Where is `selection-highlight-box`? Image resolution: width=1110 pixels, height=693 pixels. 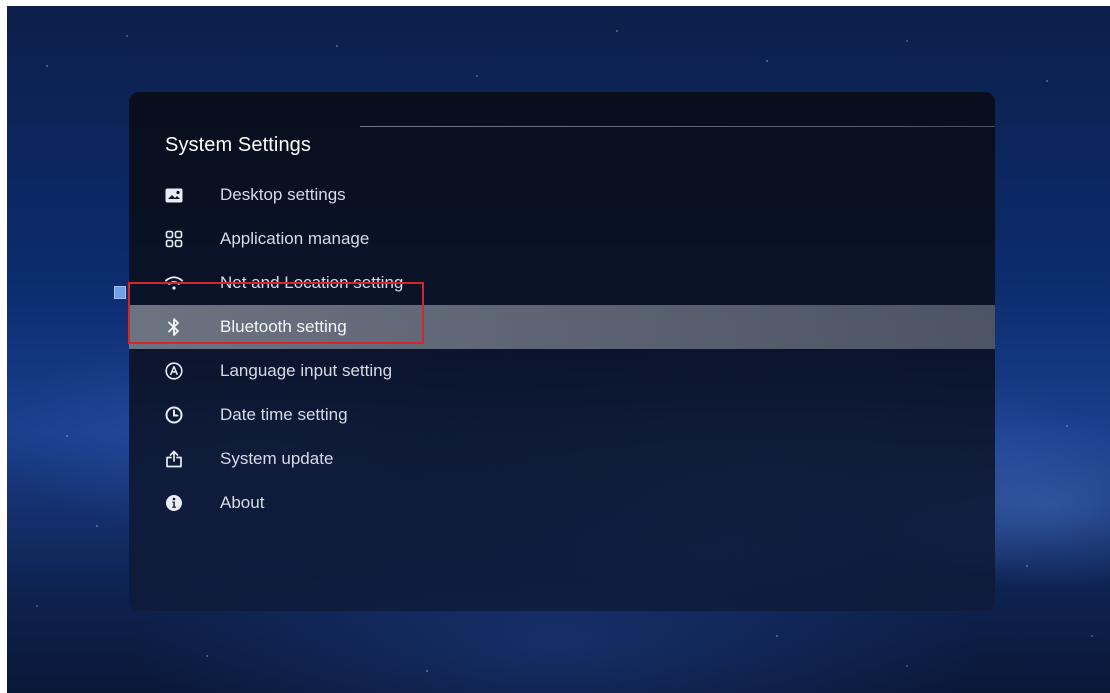
selection-highlight-box is located at coordinates (276, 313).